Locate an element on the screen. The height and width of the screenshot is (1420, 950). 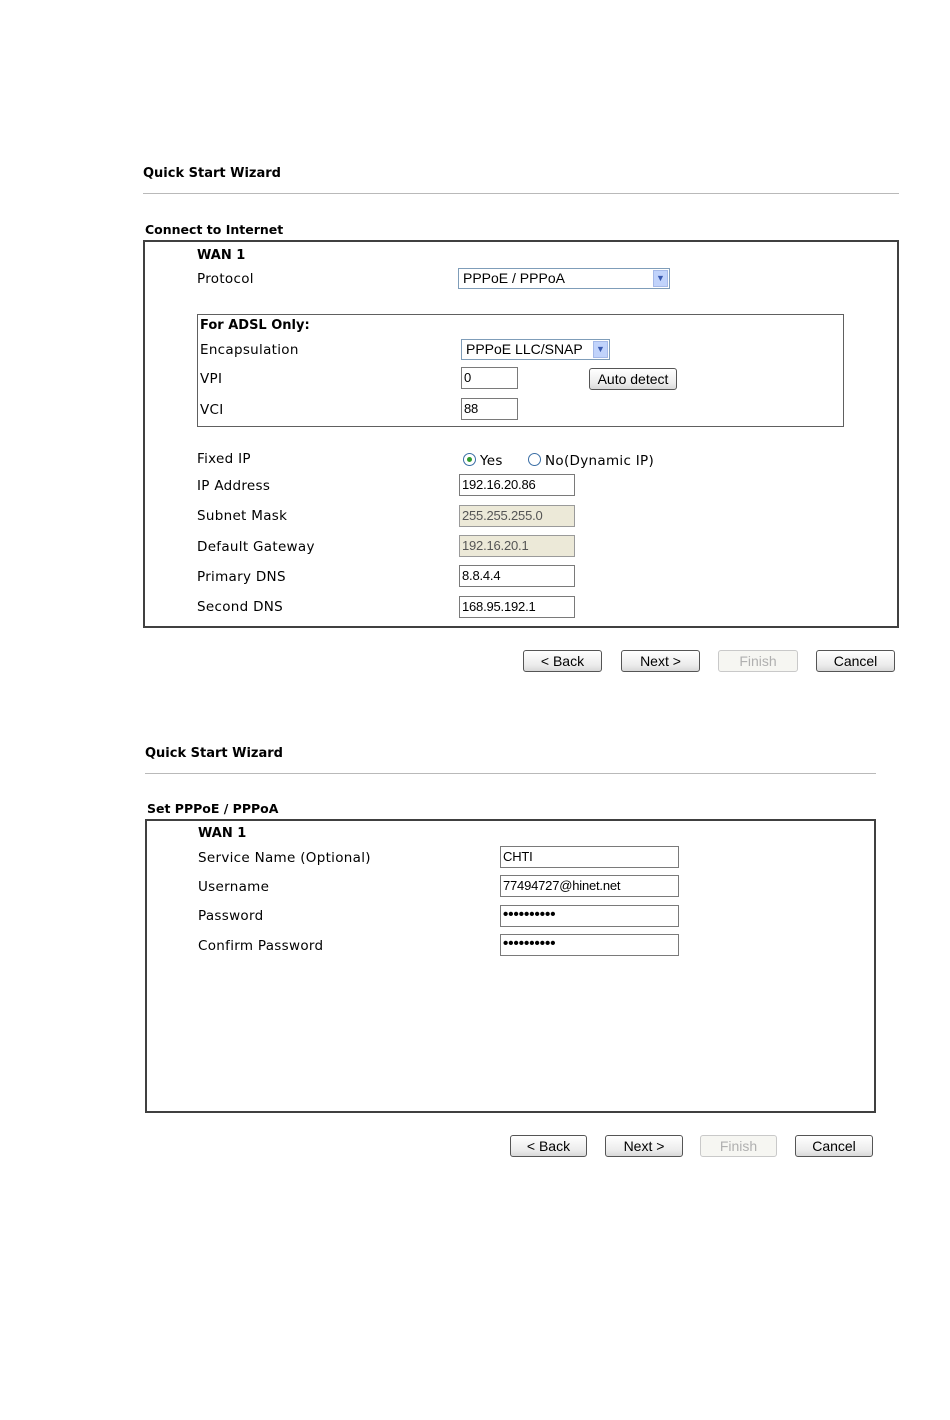
username-input: 77494727@hinet.net is located at coordinates (589, 886).